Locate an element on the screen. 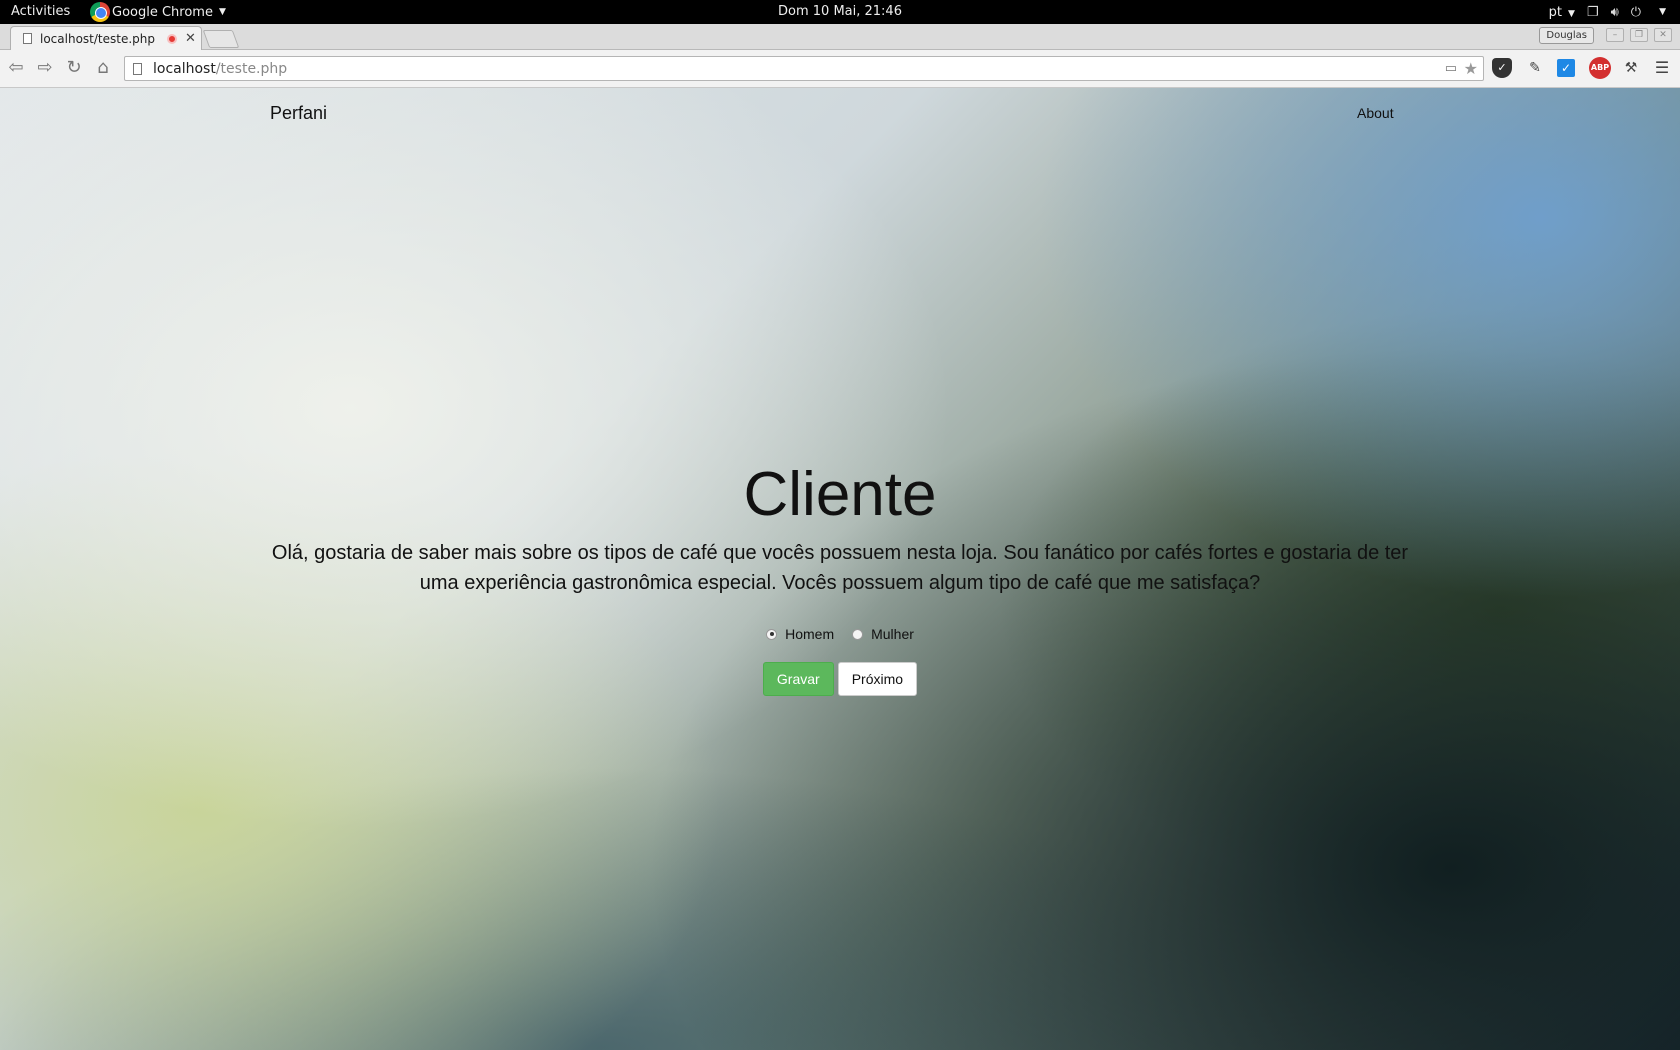 The height and width of the screenshot is (1050, 1680). radio-label: Homem is located at coordinates (810, 634).